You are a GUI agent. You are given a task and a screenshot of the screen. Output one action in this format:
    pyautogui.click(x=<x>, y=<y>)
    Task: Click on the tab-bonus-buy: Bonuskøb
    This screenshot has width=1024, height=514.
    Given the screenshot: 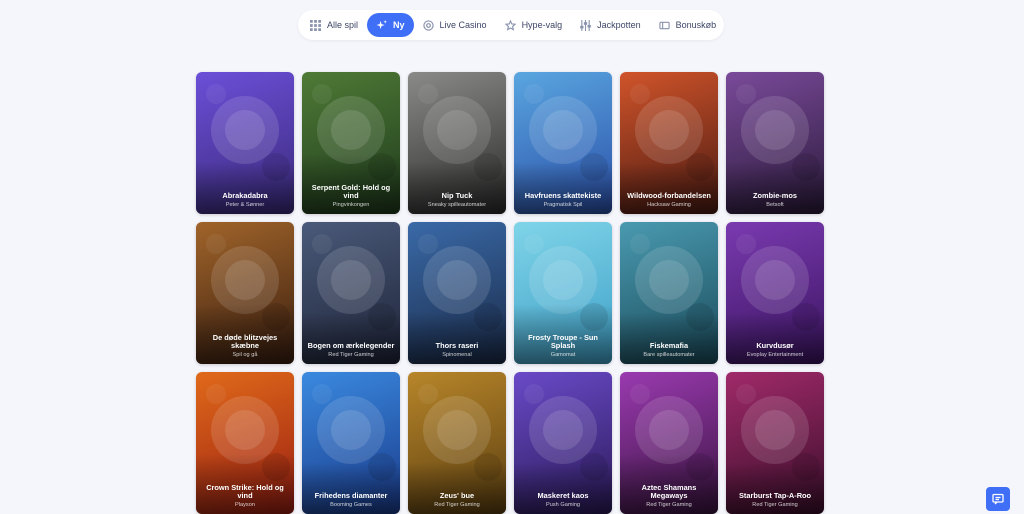 What is the action you would take?
    pyautogui.click(x=688, y=25)
    